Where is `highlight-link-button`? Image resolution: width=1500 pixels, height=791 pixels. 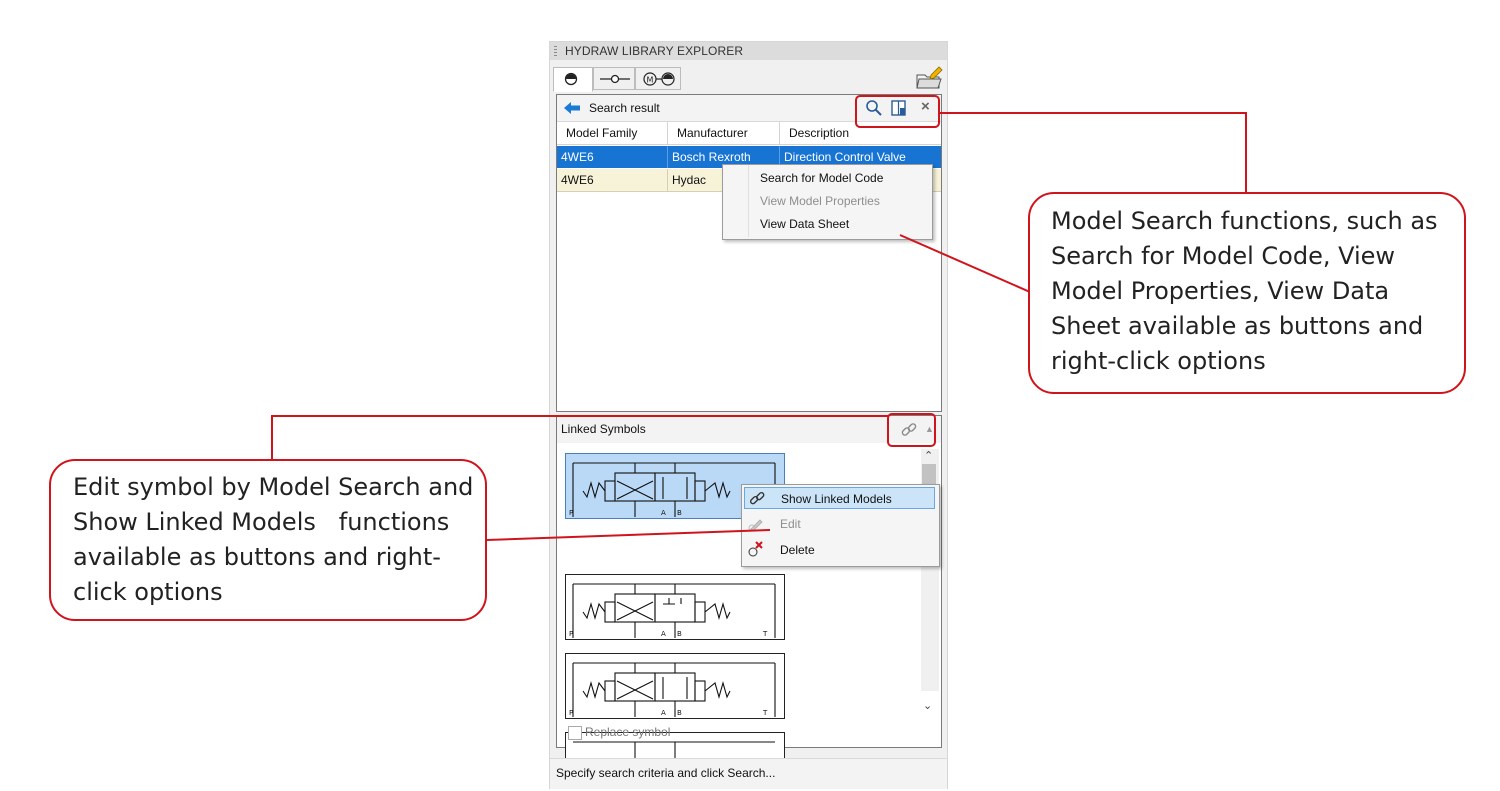 highlight-link-button is located at coordinates (911, 430).